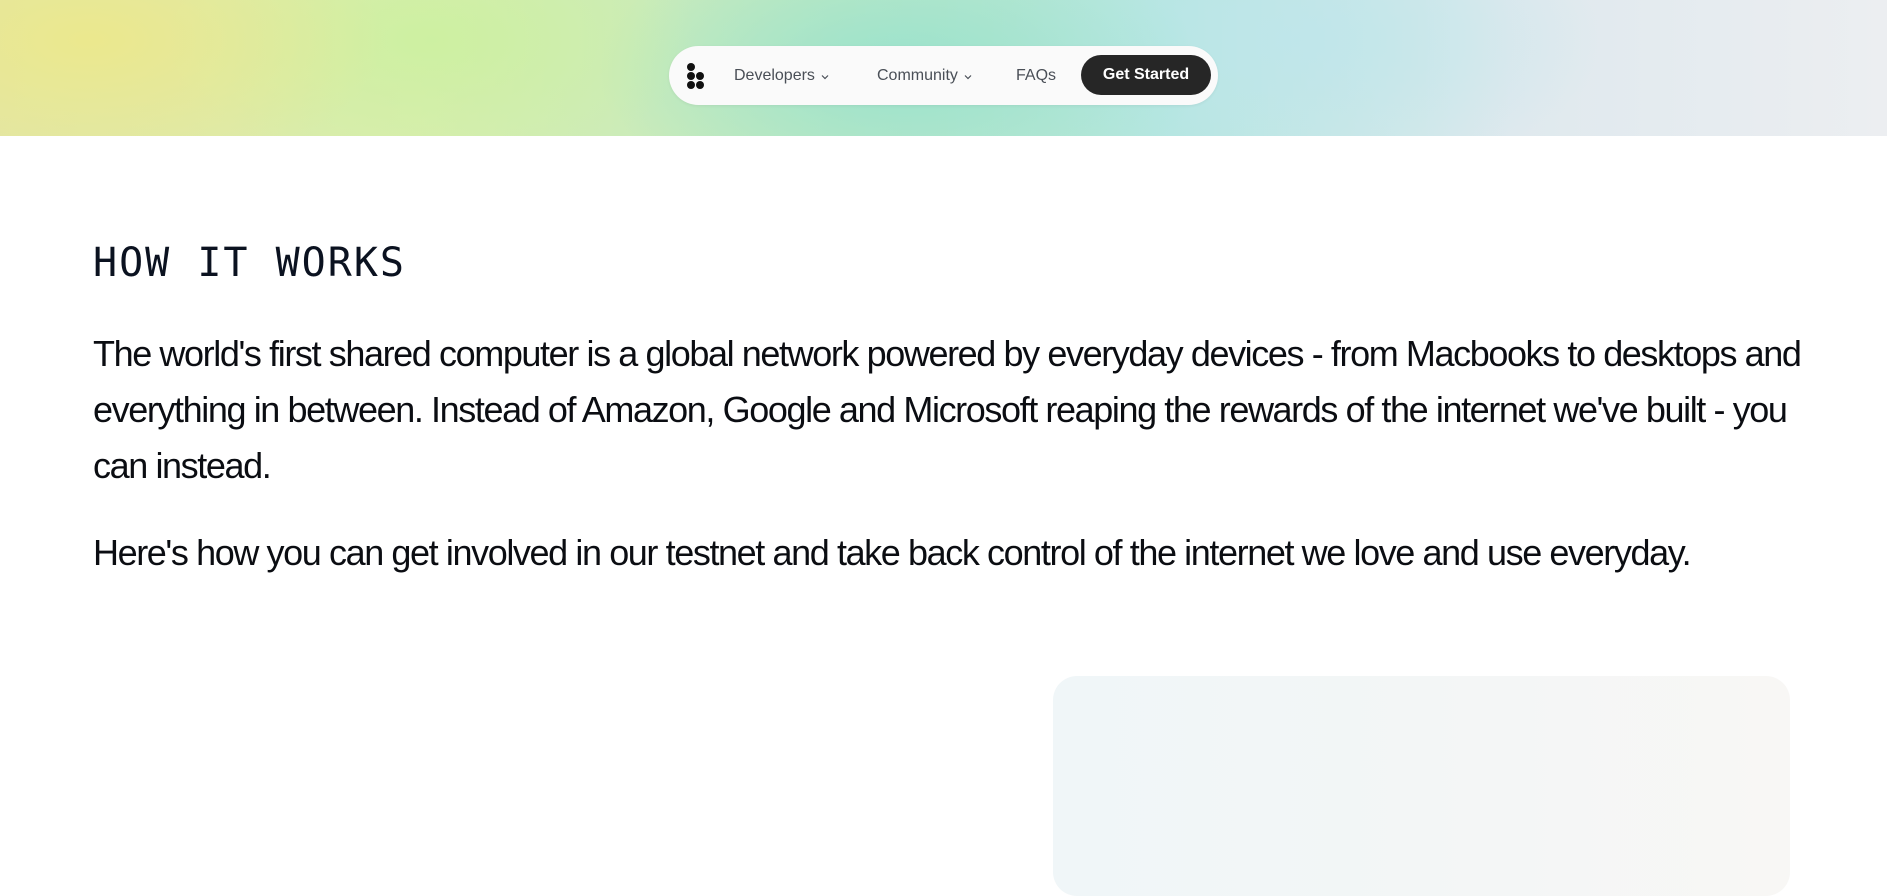 The height and width of the screenshot is (896, 1887). What do you see at coordinates (1146, 75) in the screenshot?
I see `get-started-button: Get Started` at bounding box center [1146, 75].